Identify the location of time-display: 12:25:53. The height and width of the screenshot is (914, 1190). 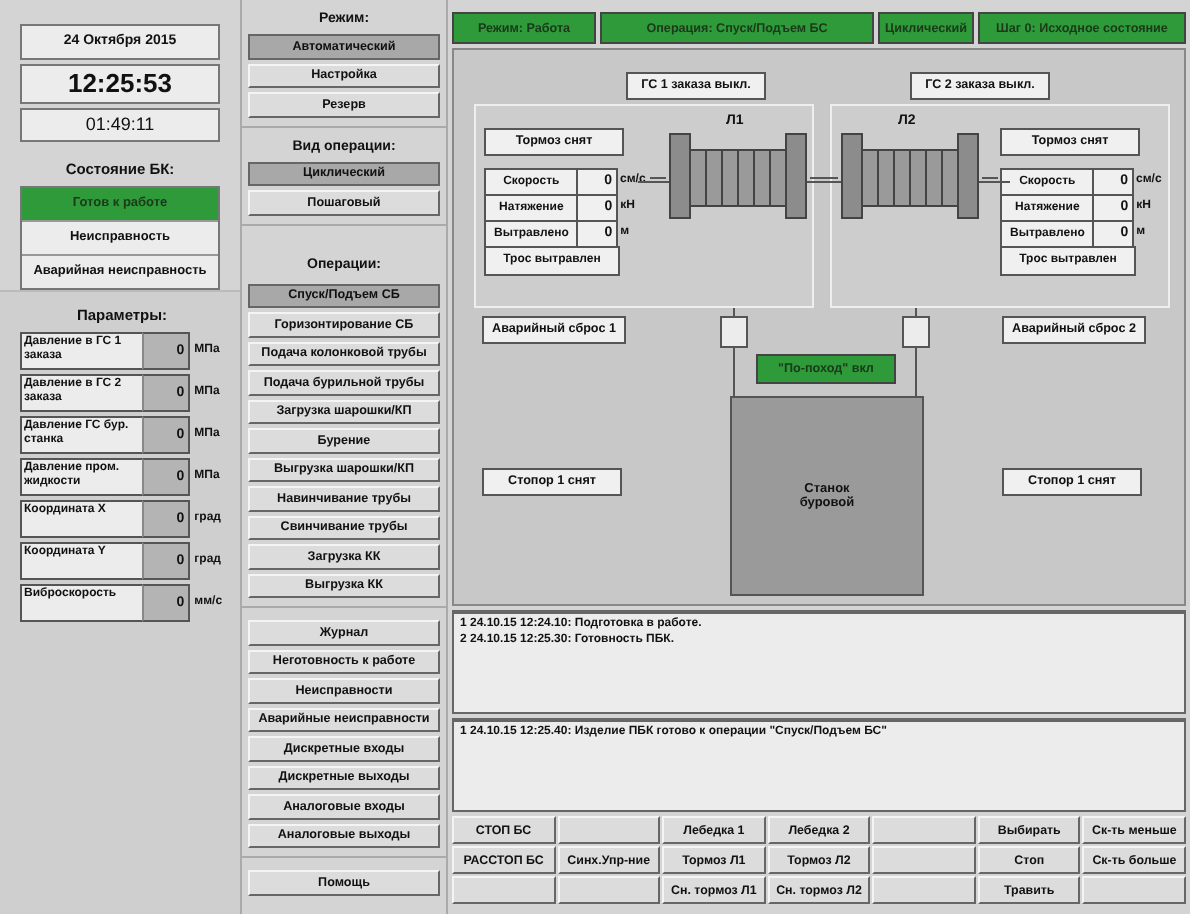
(120, 84).